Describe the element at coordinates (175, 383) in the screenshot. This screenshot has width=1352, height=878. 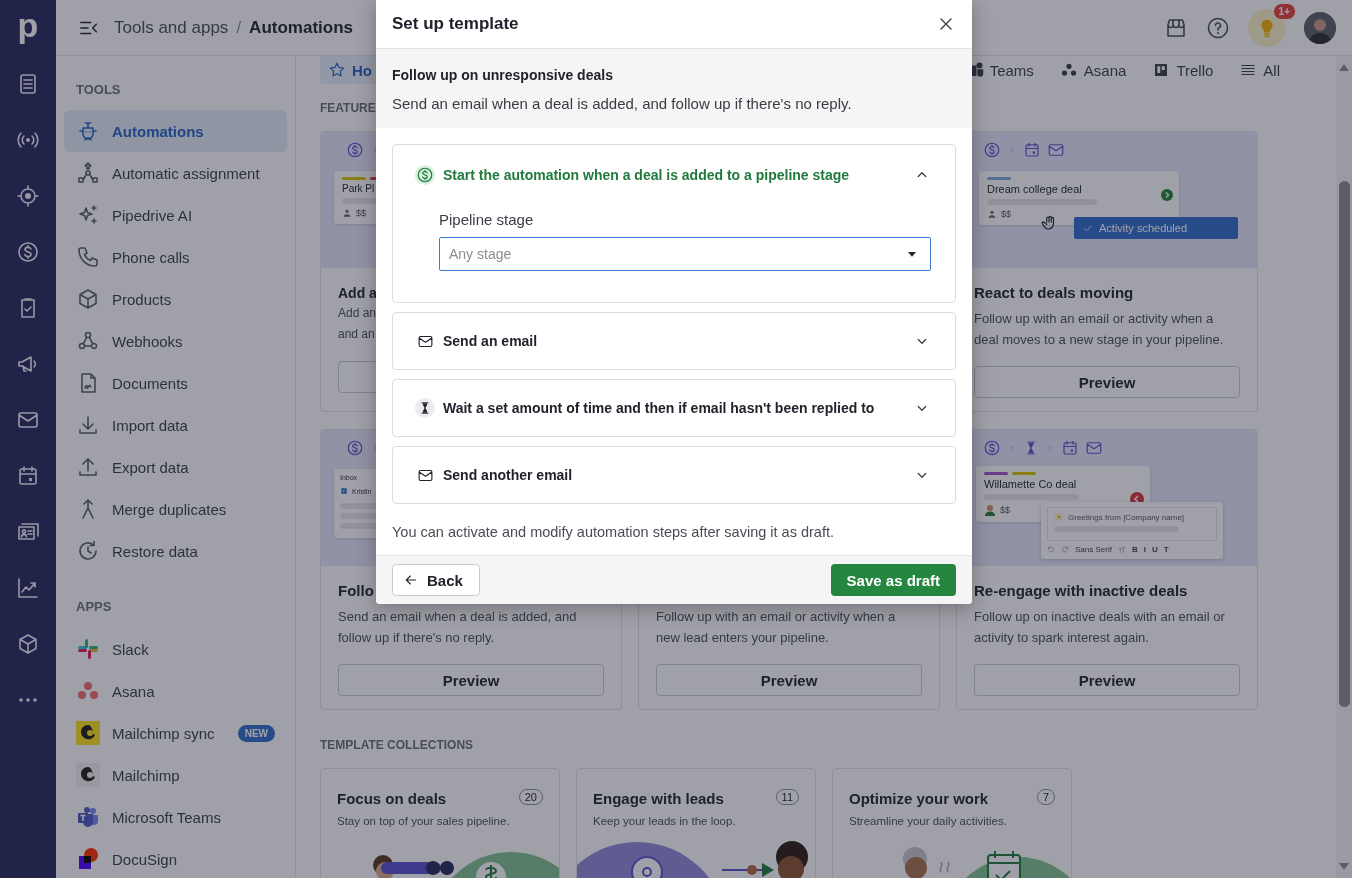
I see `sidebar-item: Documents` at that location.